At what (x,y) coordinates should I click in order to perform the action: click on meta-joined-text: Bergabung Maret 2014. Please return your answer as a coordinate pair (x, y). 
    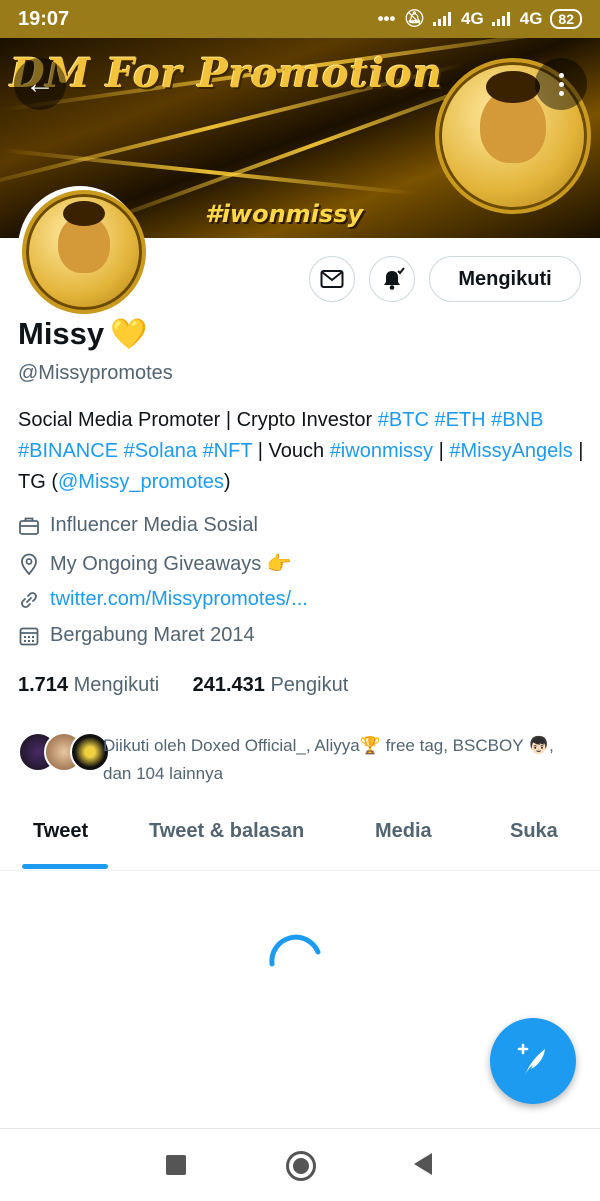
    Looking at the image, I should click on (152, 635).